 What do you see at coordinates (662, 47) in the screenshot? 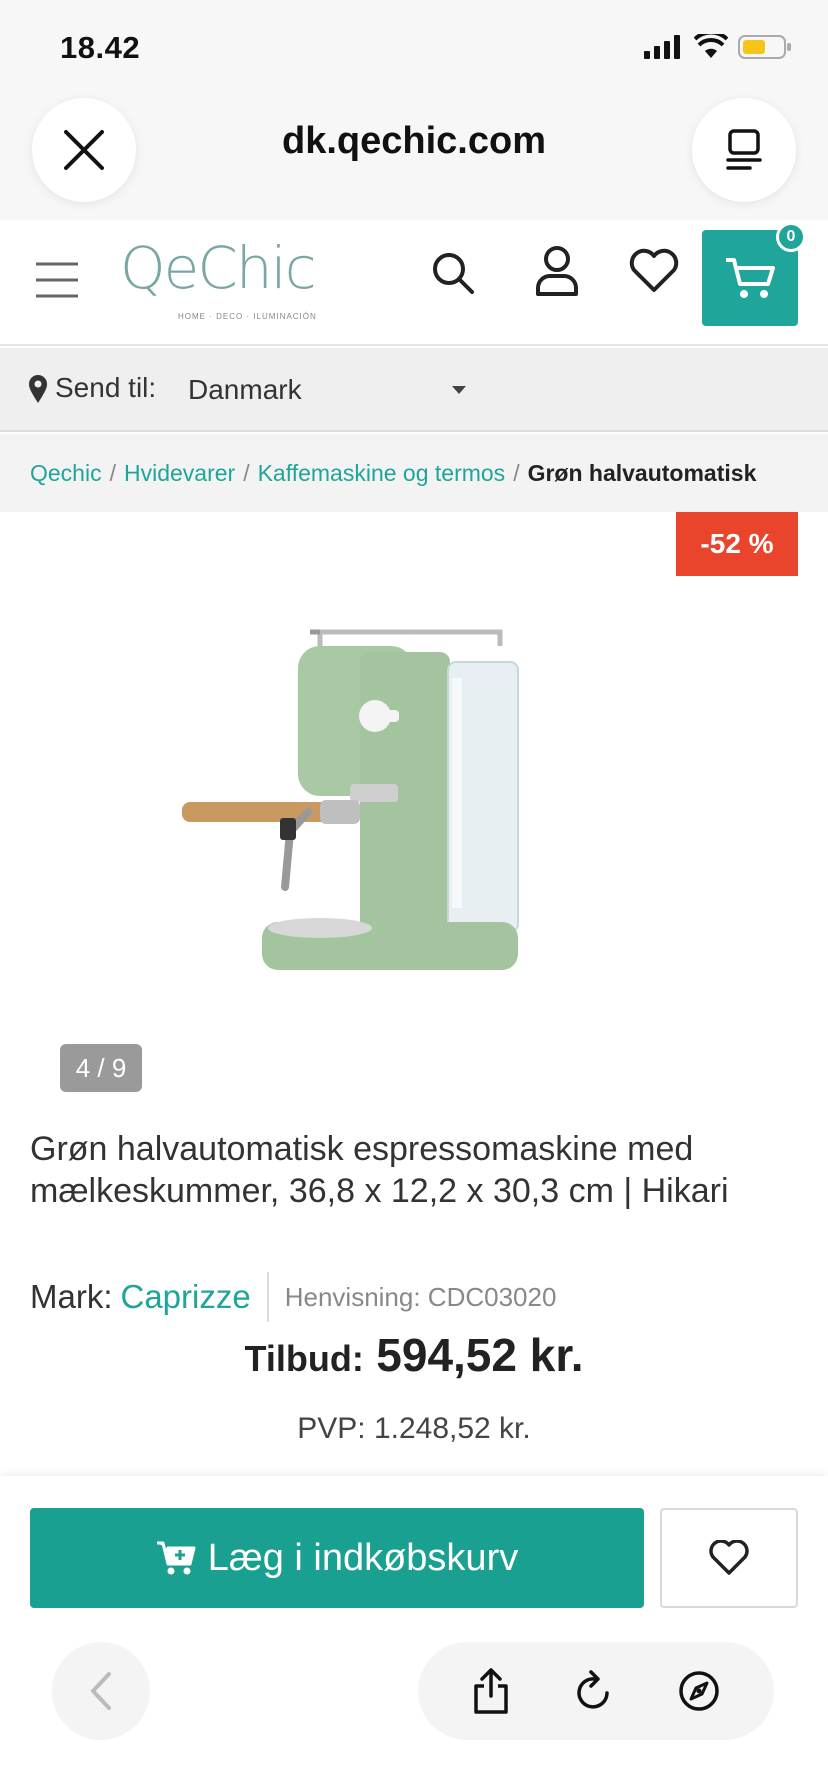
I see `cellular-signal-icon` at bounding box center [662, 47].